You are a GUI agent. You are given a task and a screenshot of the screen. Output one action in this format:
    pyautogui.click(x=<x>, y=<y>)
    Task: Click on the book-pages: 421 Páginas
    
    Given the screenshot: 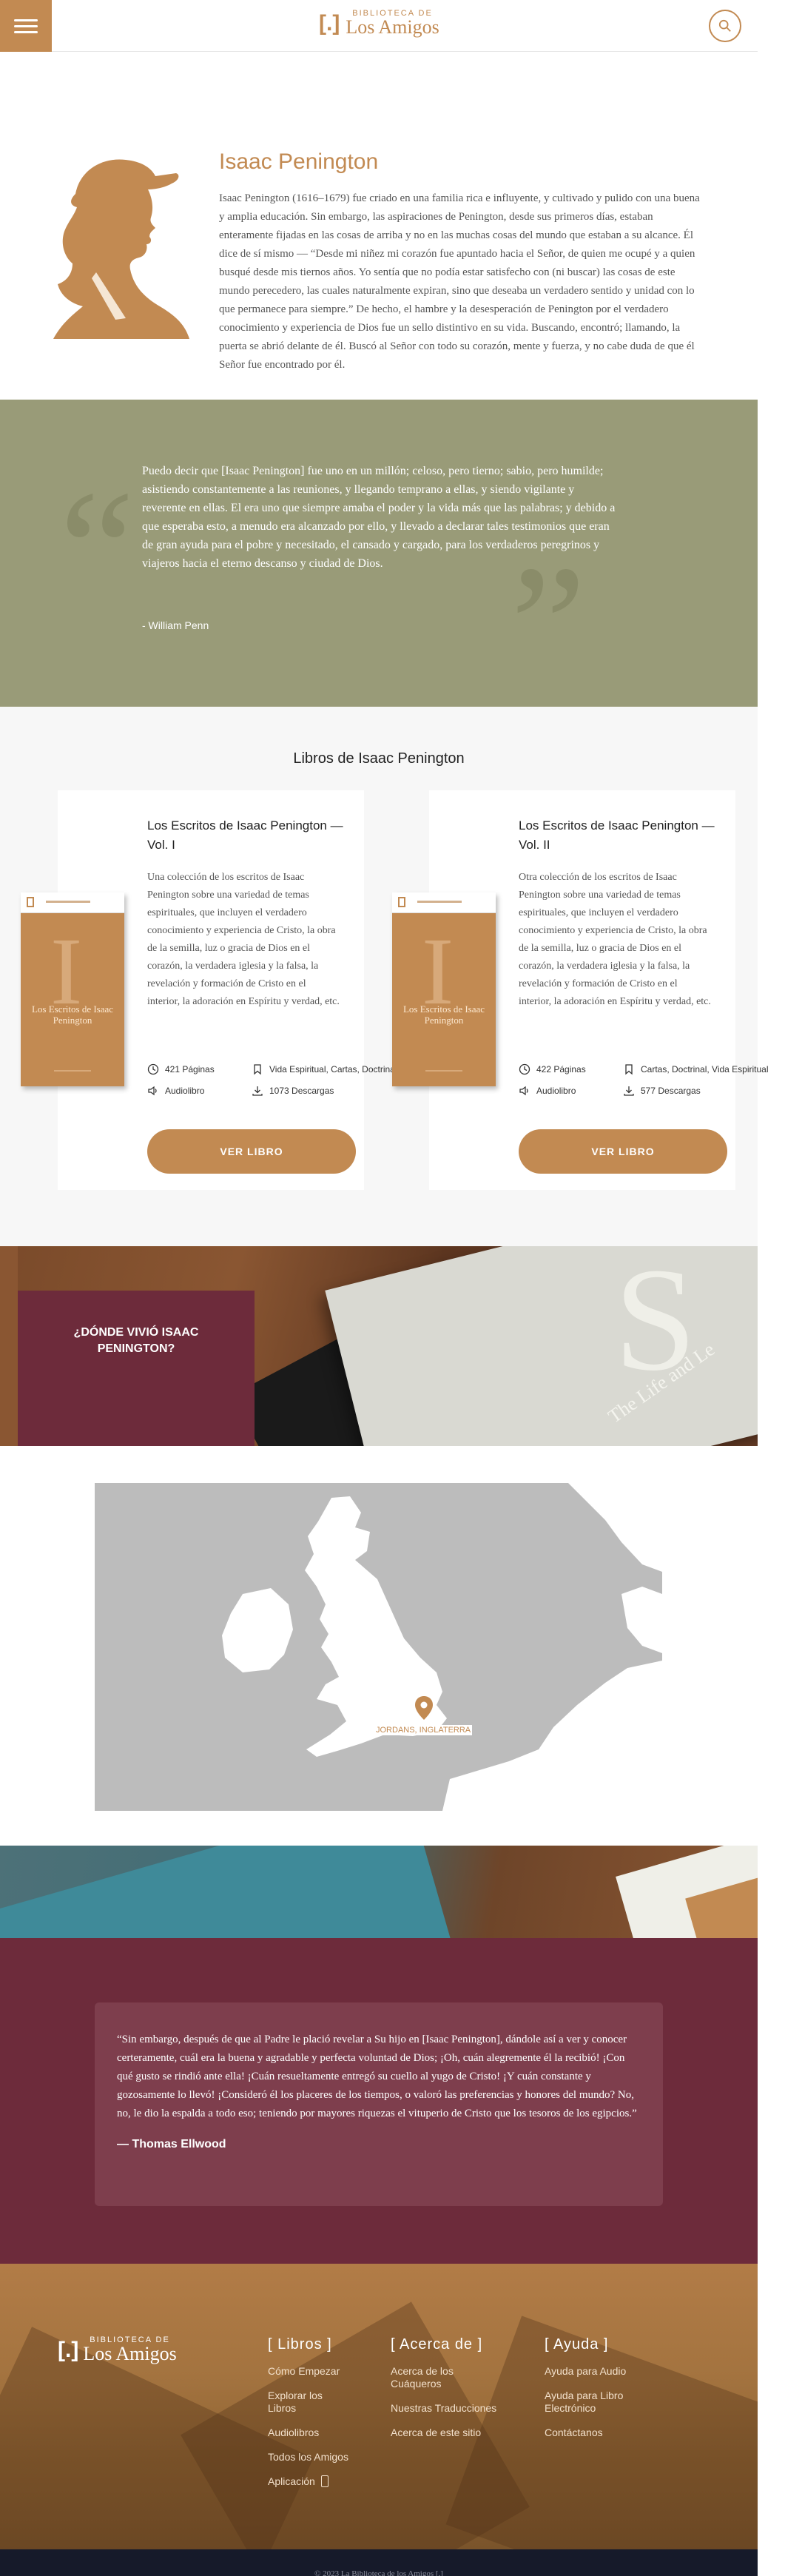 What is the action you would take?
    pyautogui.click(x=181, y=1069)
    